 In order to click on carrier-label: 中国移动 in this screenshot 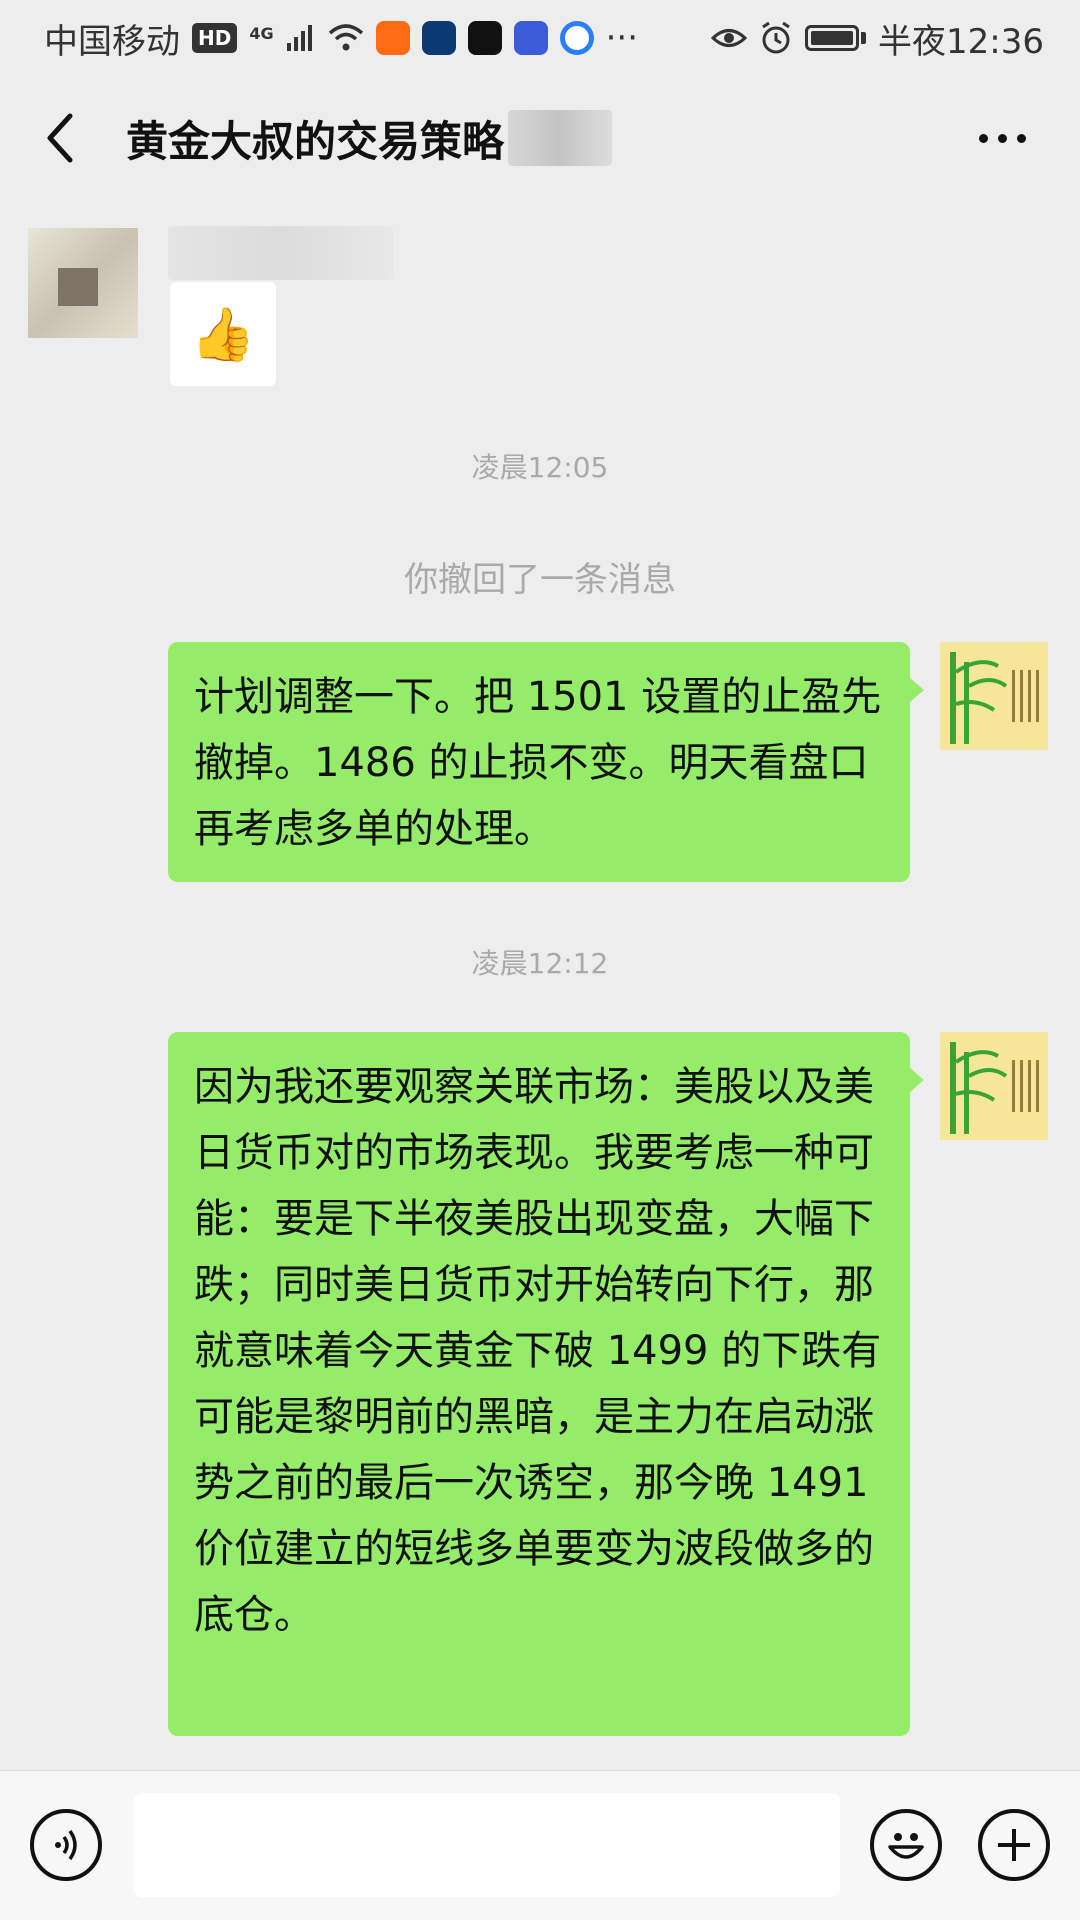, I will do `click(112, 41)`.